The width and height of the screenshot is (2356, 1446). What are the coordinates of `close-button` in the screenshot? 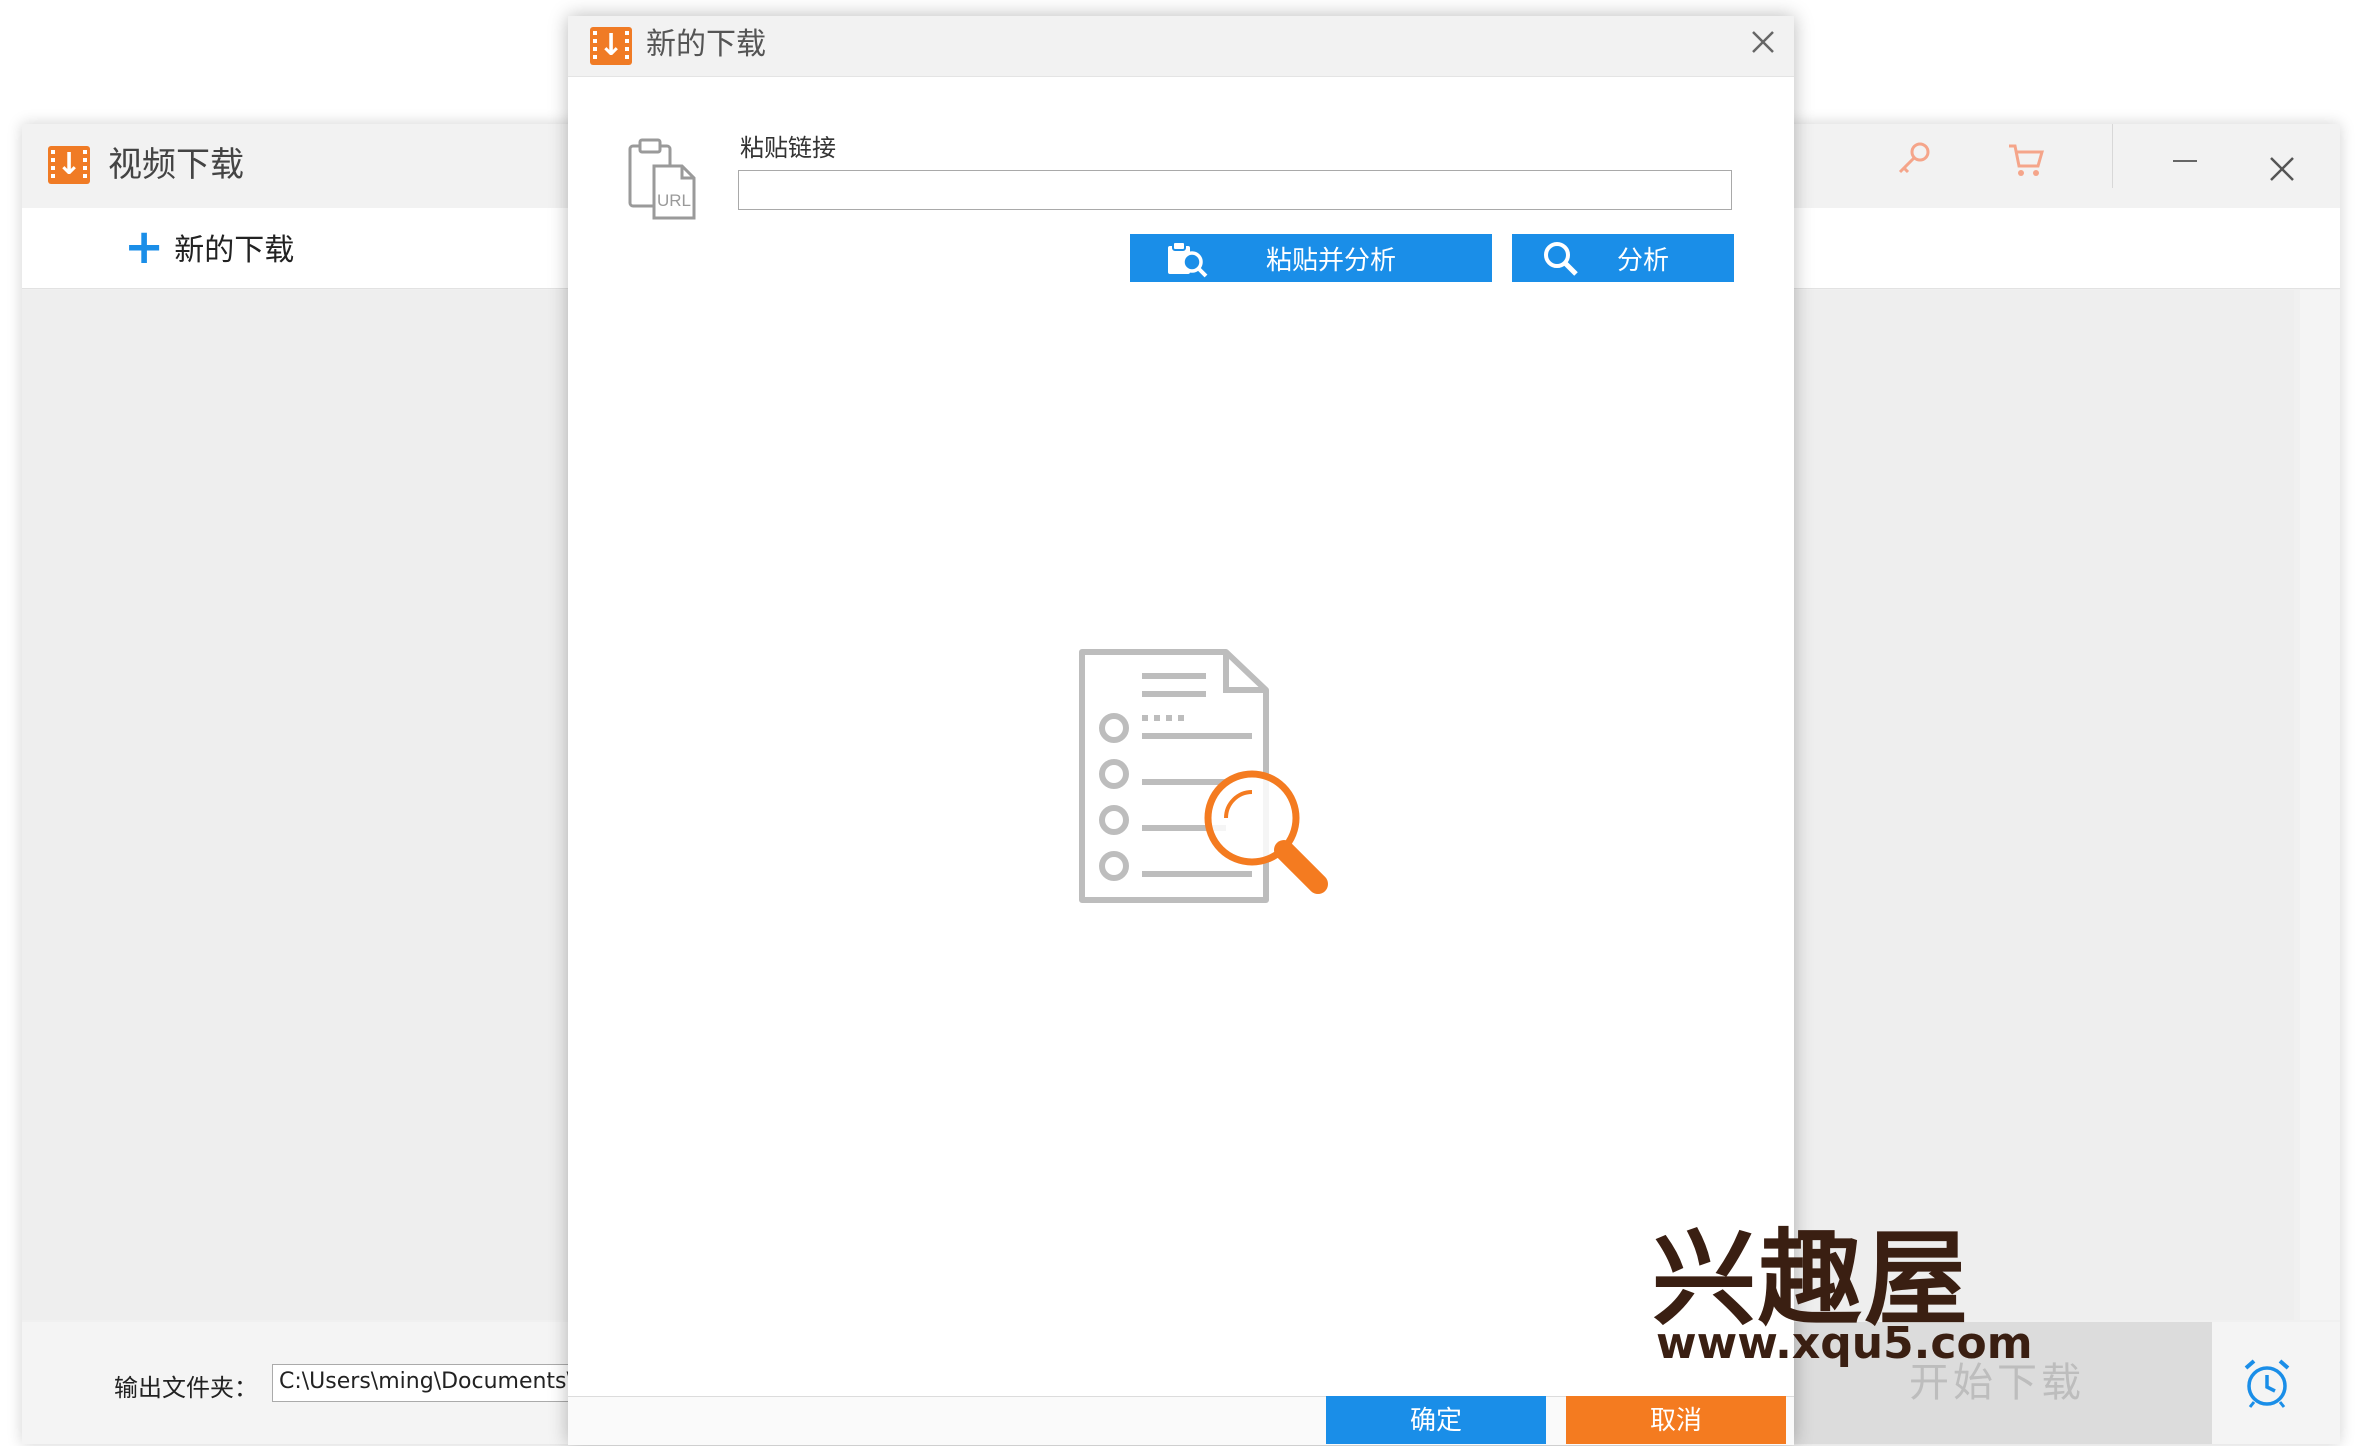 It's located at (2282, 170).